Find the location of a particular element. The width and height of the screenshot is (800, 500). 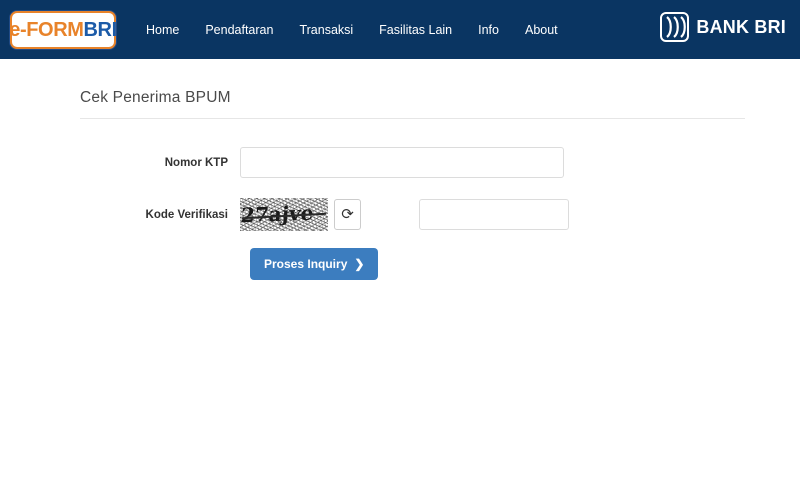

proses-inquiry-button: Proses Inquiry ❯ is located at coordinates (314, 264).